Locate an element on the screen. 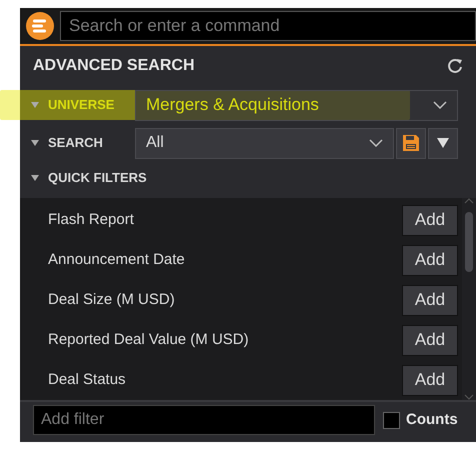 The image size is (476, 449). search-dropdown: All is located at coordinates (264, 143).